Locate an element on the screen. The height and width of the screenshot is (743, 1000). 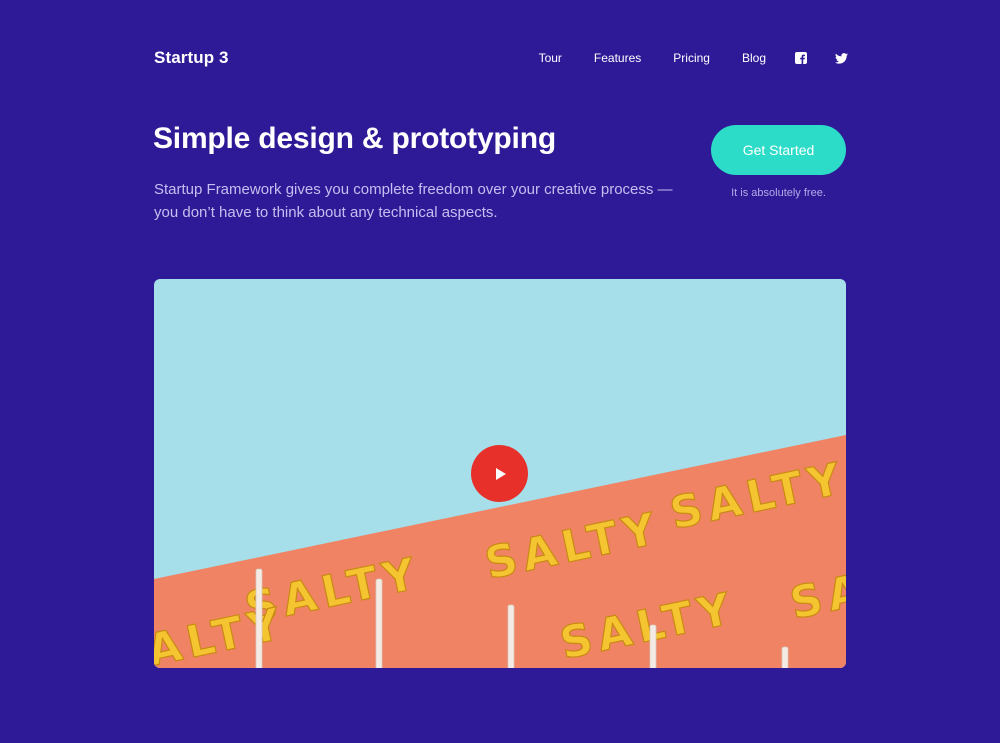
cta-note: It is absolutely free. is located at coordinates (778, 193).